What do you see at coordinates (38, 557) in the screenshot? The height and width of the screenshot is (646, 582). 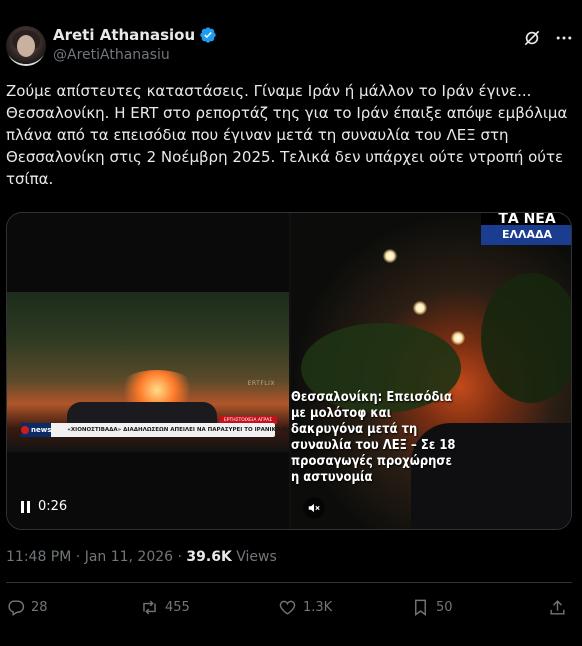 I see `tweet-time: 11:48 PM` at bounding box center [38, 557].